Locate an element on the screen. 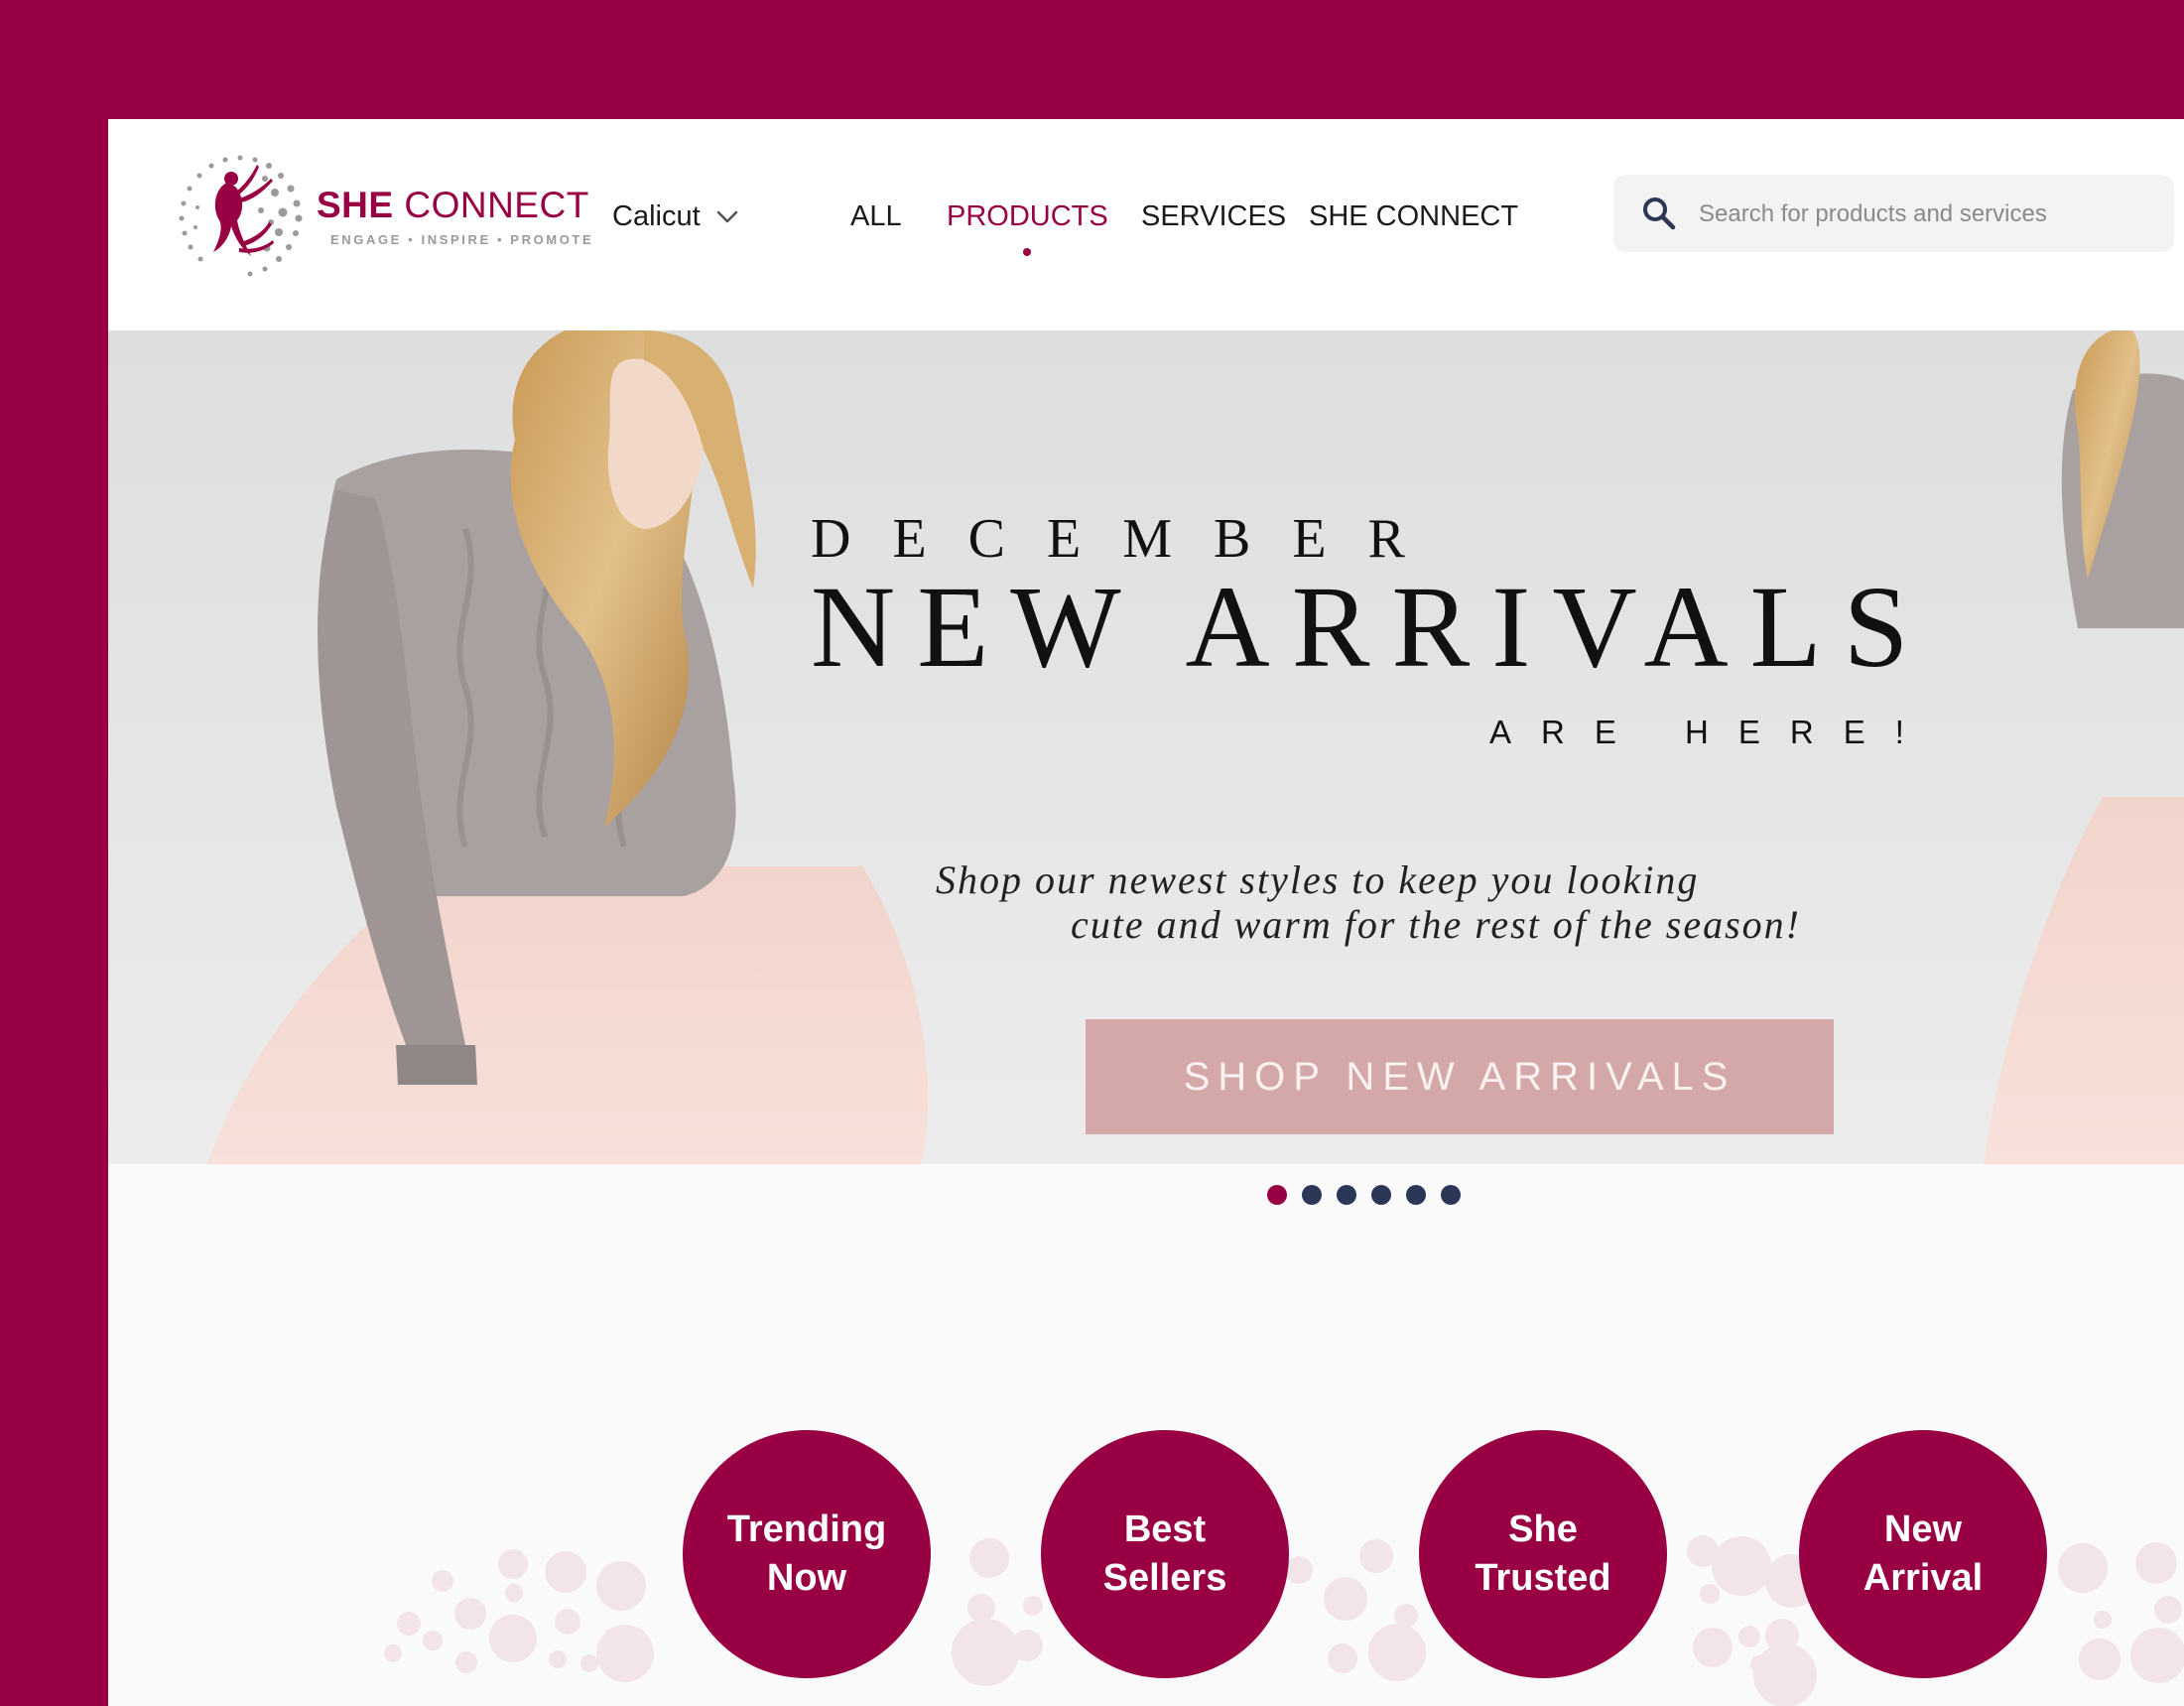 This screenshot has width=2184, height=1706. category-label: Trending Now is located at coordinates (806, 1553).